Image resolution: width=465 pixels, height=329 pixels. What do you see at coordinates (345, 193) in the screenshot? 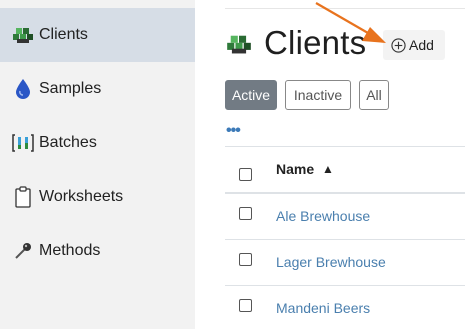
I see `table-header-border` at bounding box center [345, 193].